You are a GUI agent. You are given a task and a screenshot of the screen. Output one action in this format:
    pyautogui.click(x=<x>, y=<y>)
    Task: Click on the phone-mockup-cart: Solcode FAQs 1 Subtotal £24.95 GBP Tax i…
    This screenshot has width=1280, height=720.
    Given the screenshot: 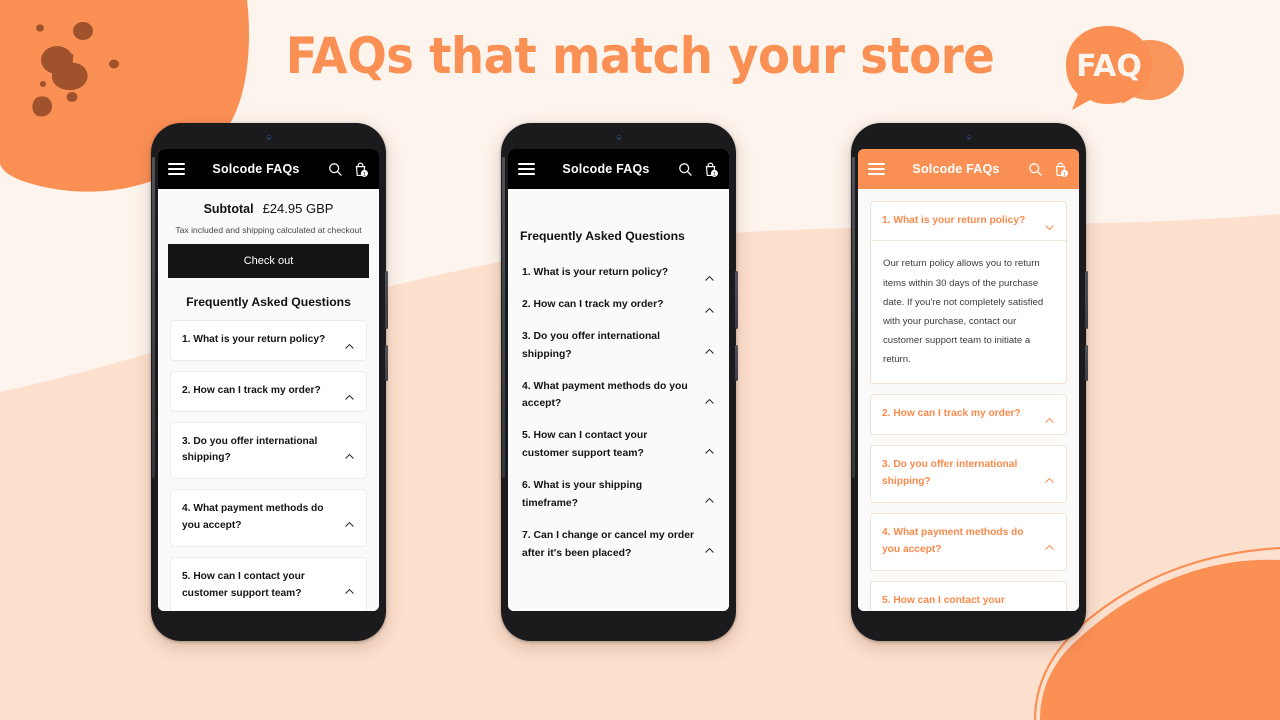 What is the action you would take?
    pyautogui.click(x=269, y=382)
    